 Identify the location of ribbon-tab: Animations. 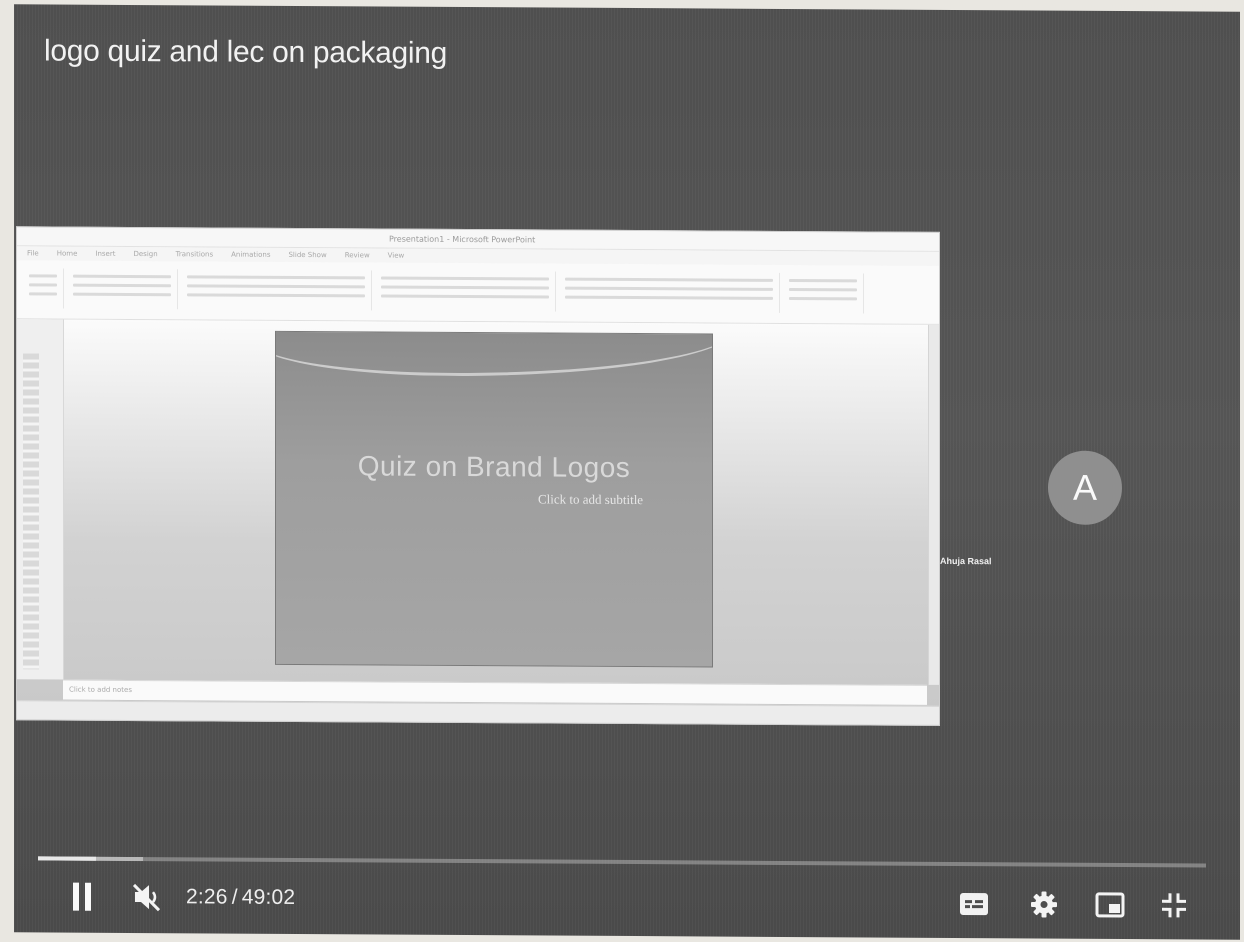
(251, 254).